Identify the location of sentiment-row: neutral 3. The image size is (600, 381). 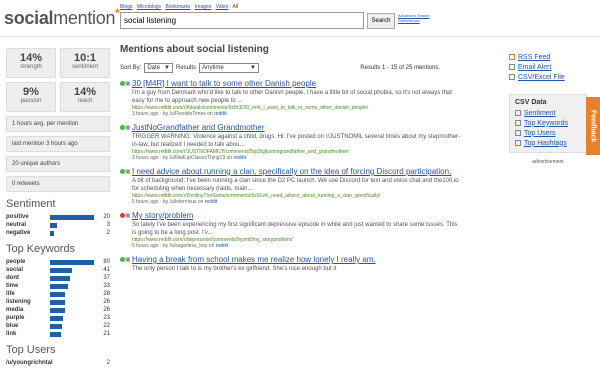
(58, 225).